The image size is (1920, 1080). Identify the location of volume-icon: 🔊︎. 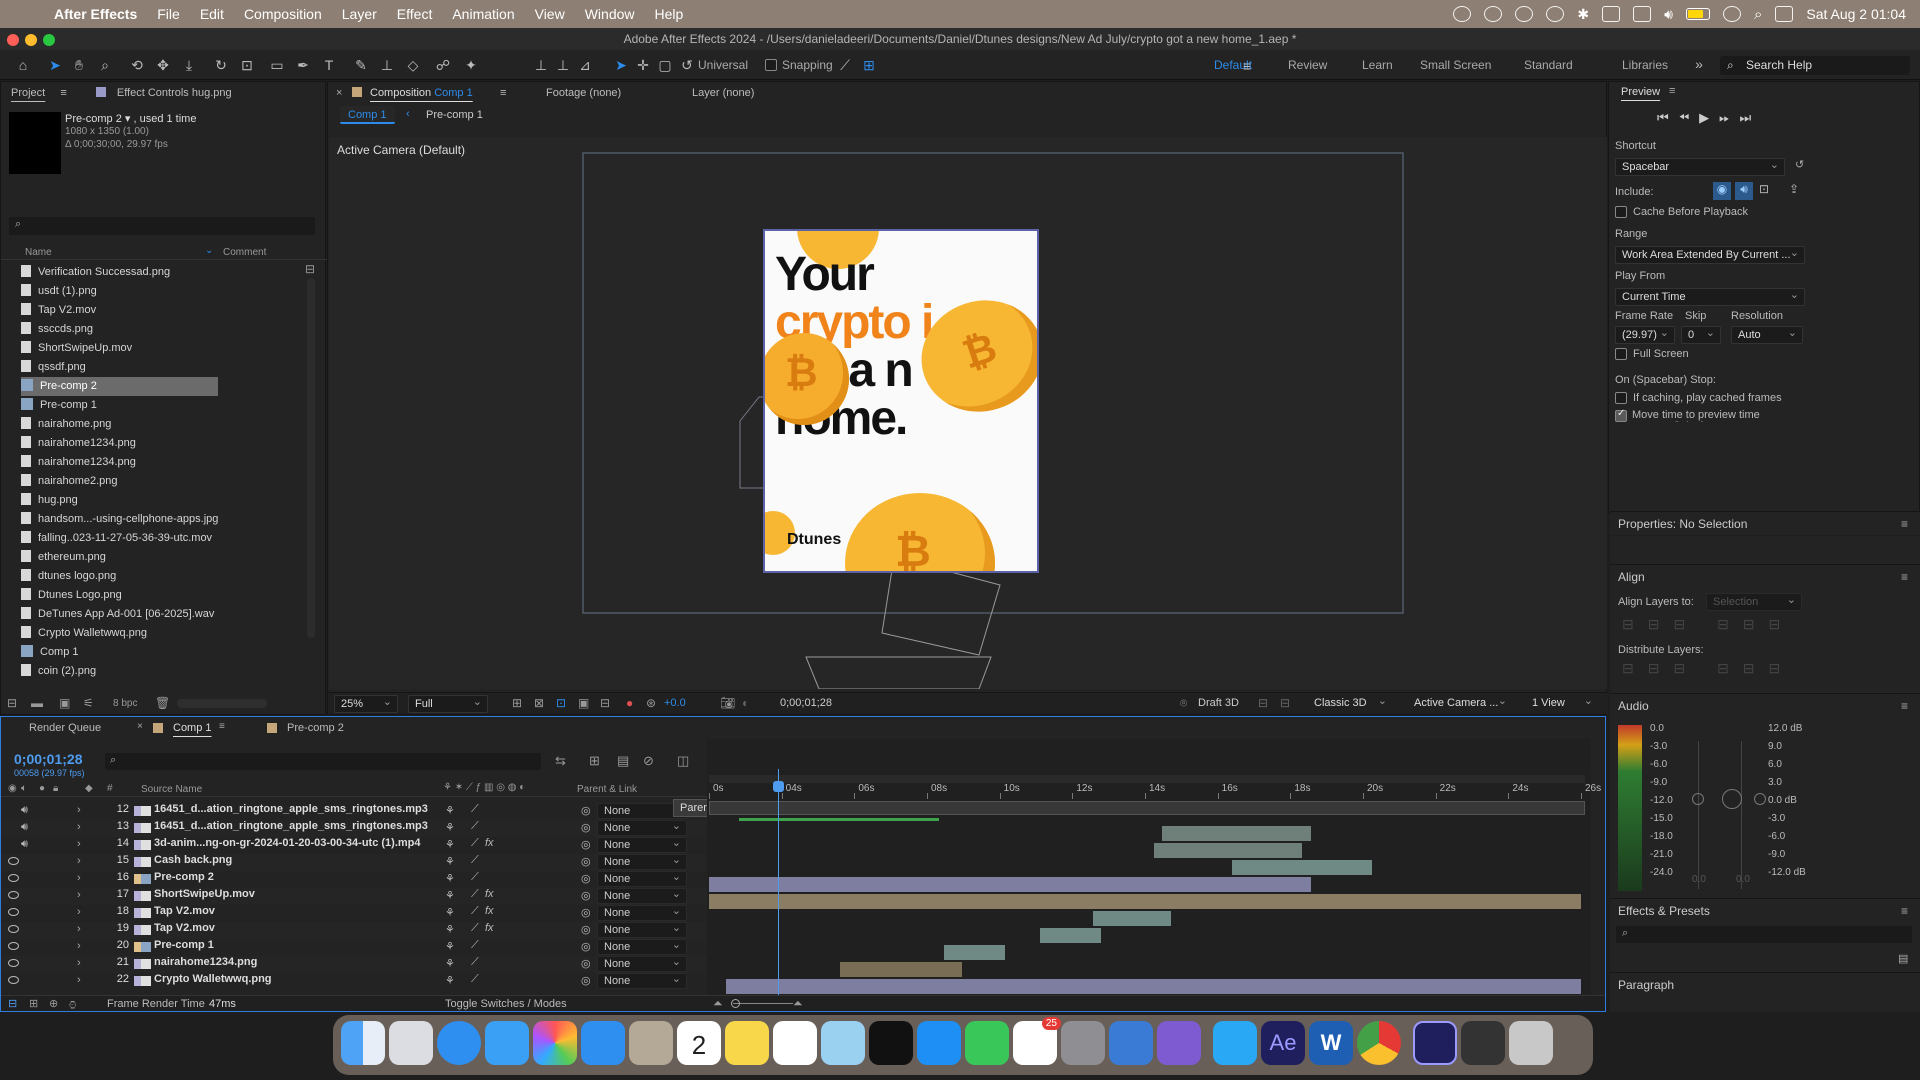
(1668, 14).